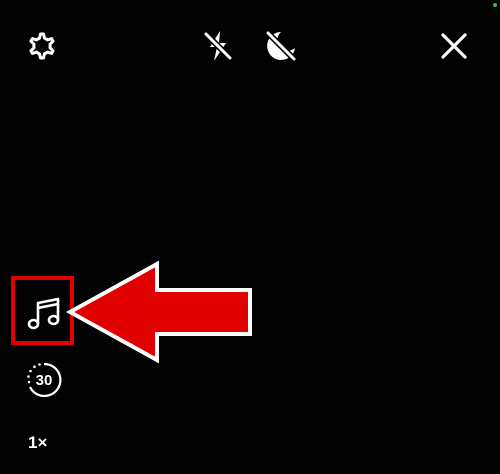  I want to click on camera-active-indicator, so click(495, 5).